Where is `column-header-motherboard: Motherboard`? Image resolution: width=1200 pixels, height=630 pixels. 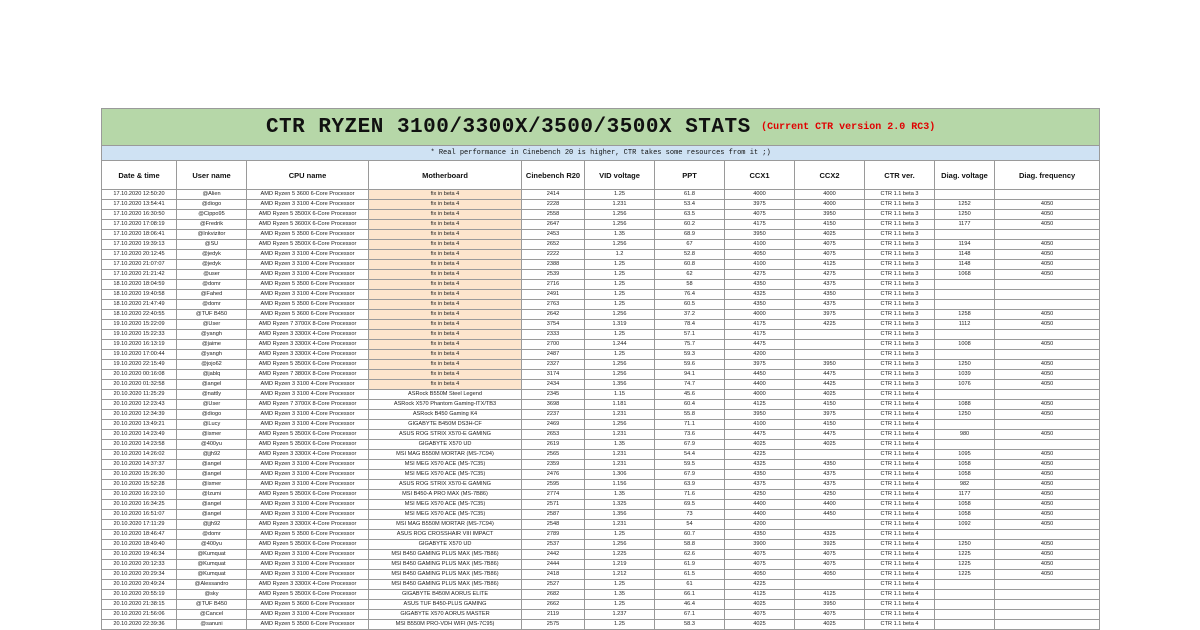
column-header-motherboard: Motherboard is located at coordinates (445, 175).